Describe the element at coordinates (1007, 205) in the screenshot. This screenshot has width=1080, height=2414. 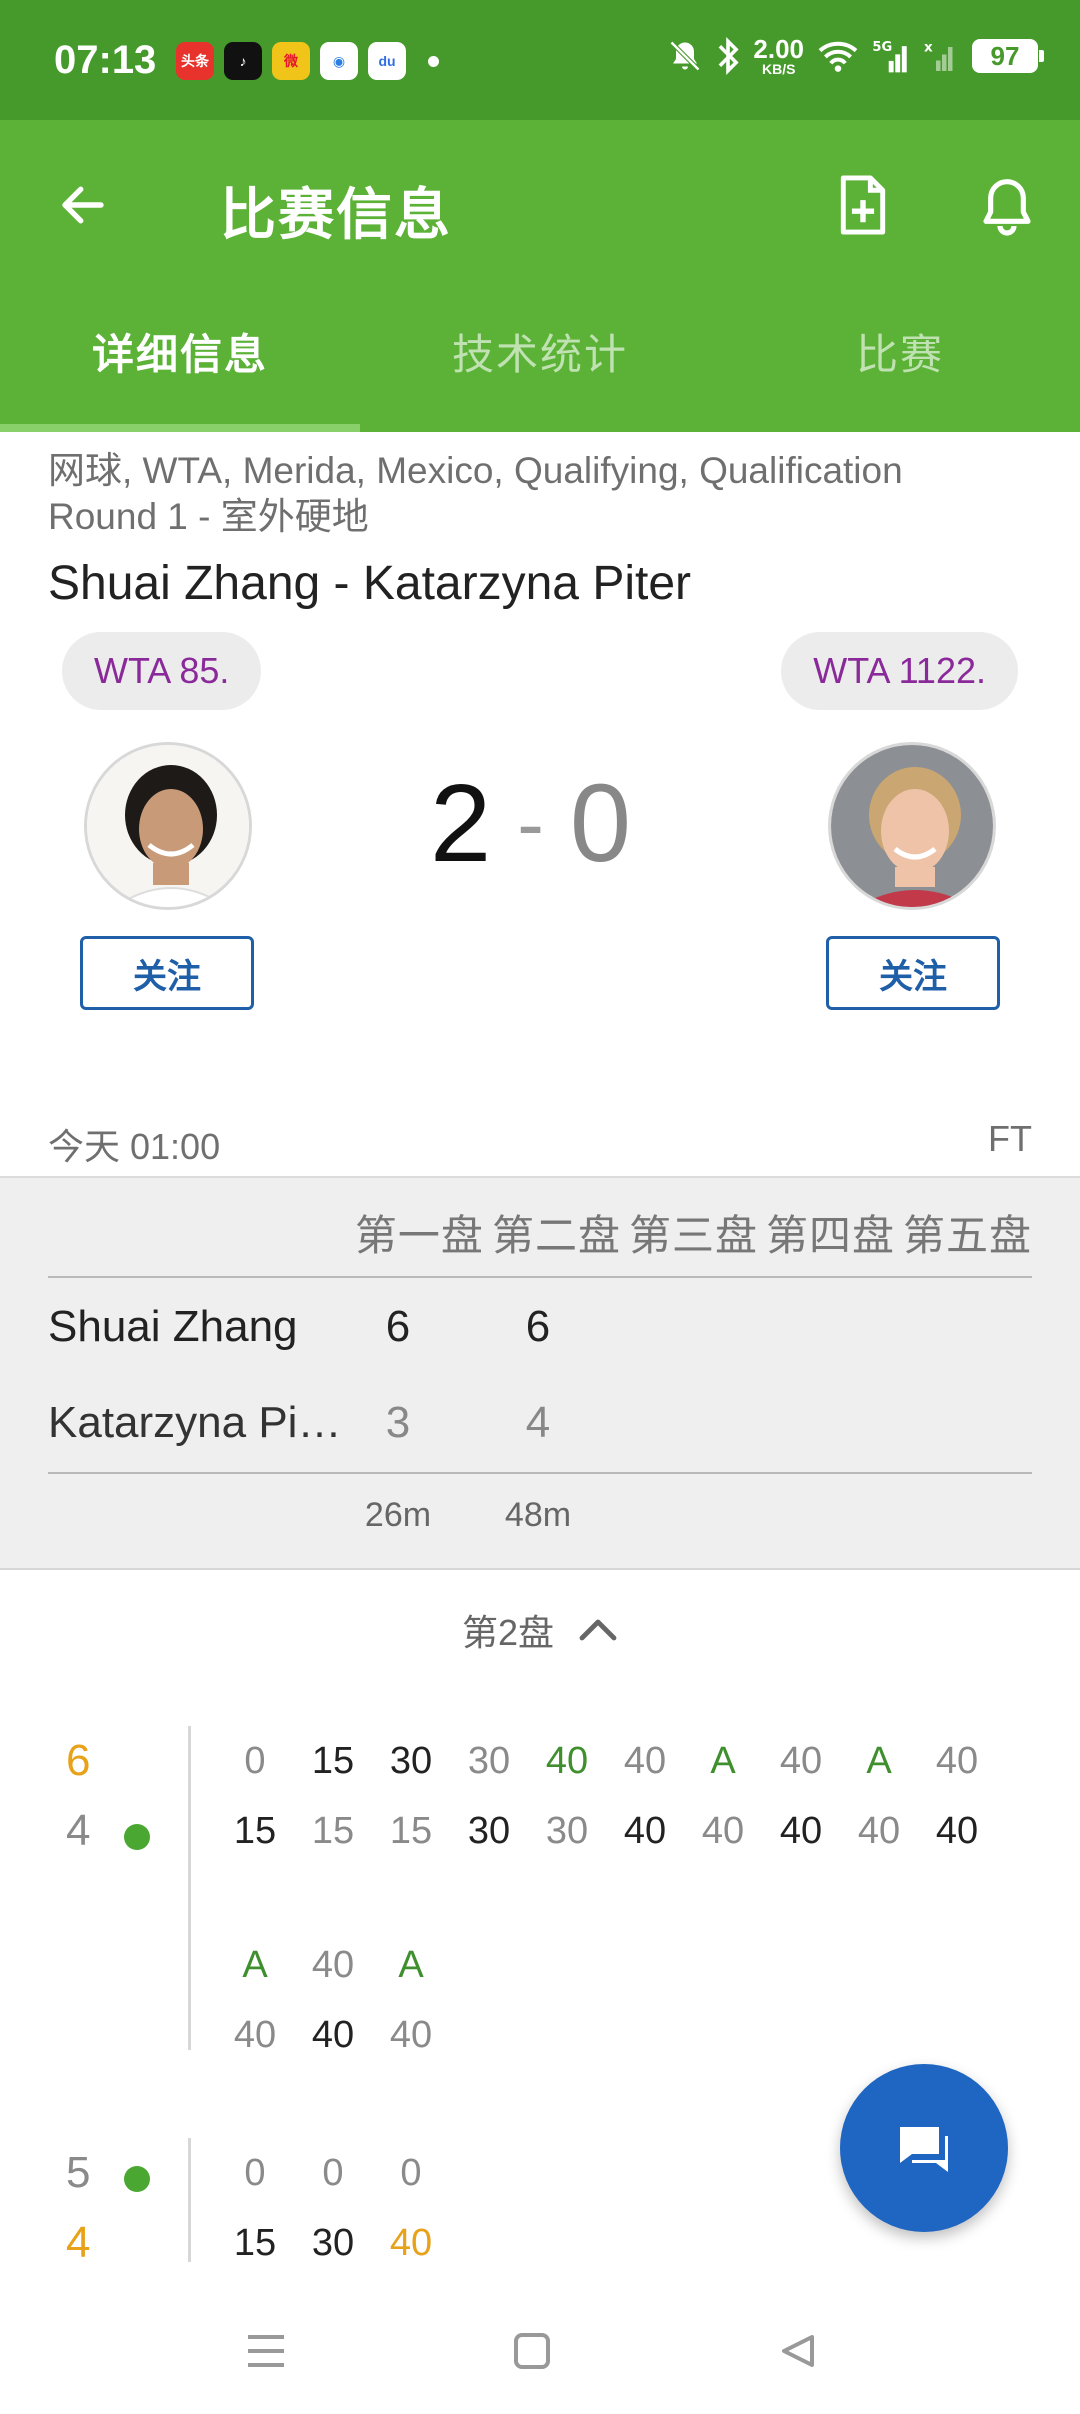
I see `notification-button` at that location.